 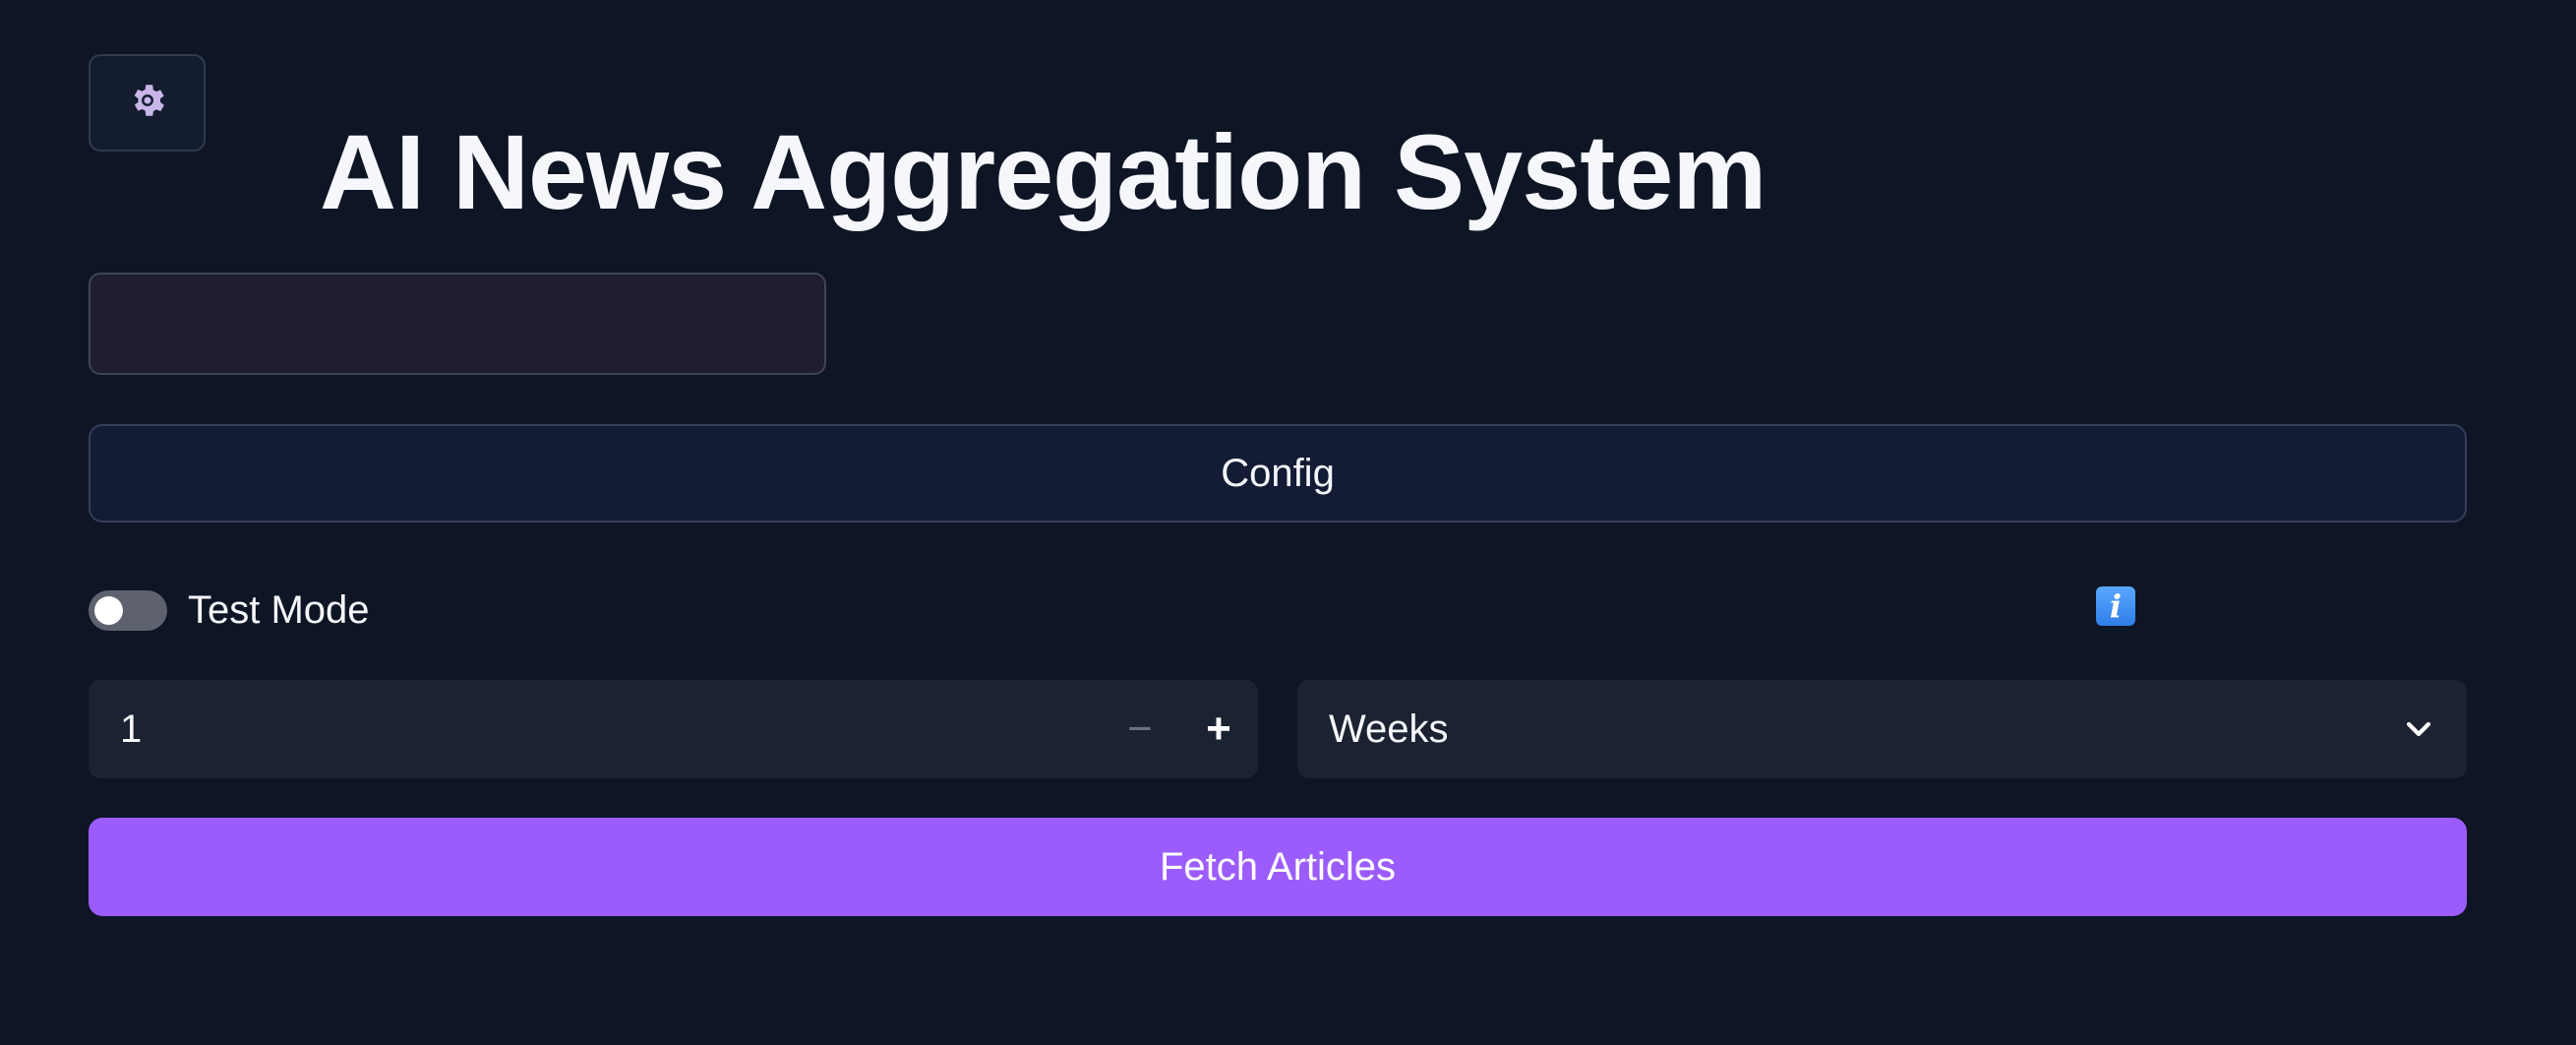 I want to click on period-unit-value: Weeks, so click(x=1389, y=729).